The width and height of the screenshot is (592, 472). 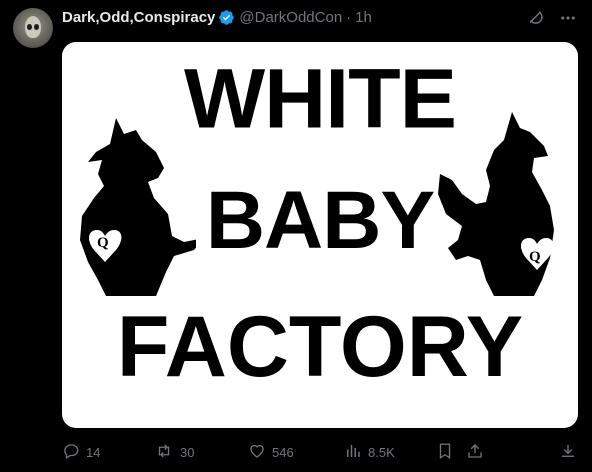 I want to click on share-icon, so click(x=478, y=452).